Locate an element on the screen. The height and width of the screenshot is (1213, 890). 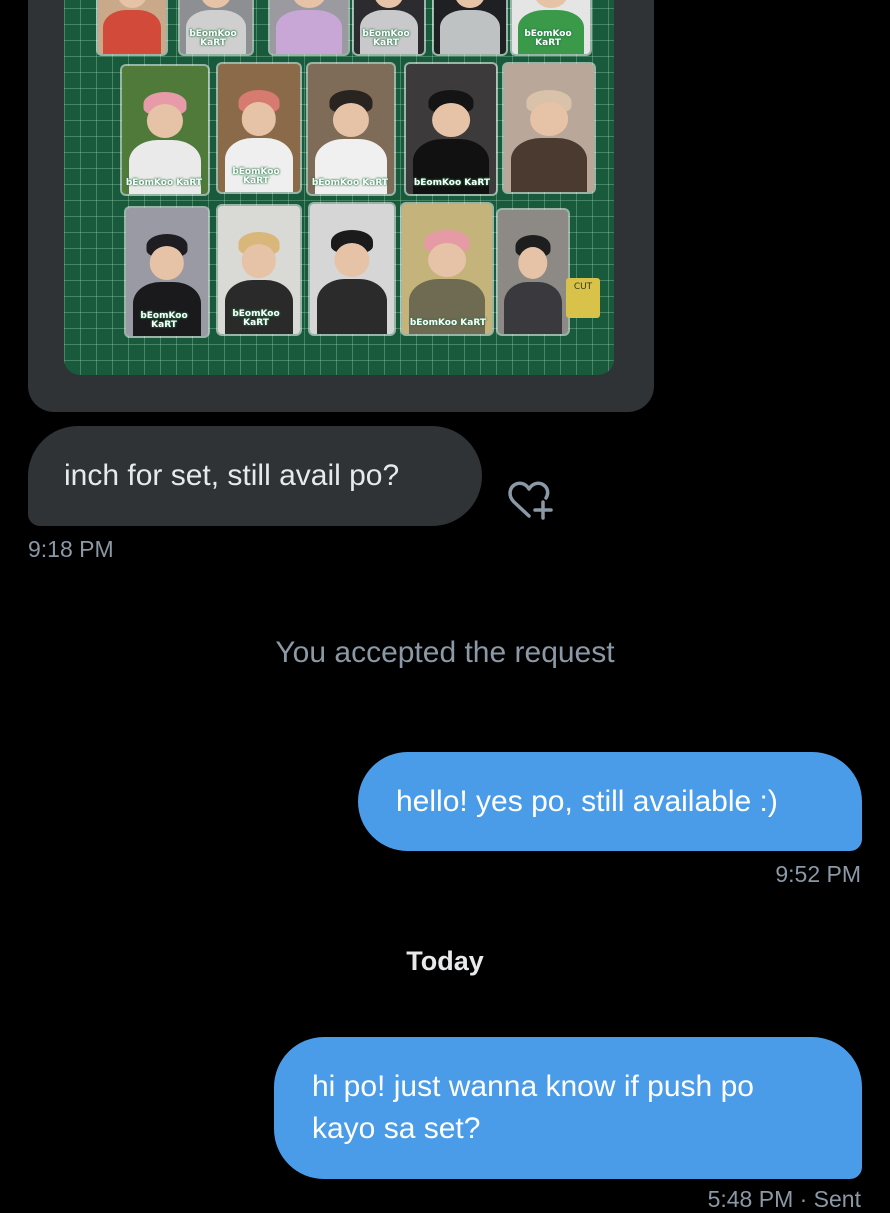
cut-label: CUT is located at coordinates (583, 298).